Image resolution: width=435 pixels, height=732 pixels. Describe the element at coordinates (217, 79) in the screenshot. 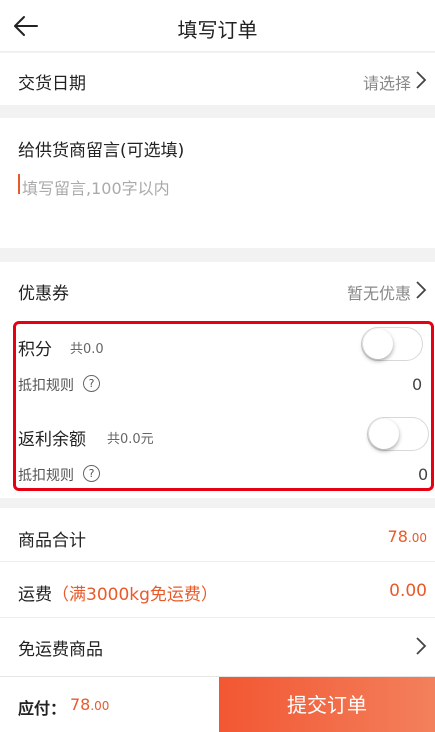

I see `delivery-date-row: 交货日期 请选择` at that location.